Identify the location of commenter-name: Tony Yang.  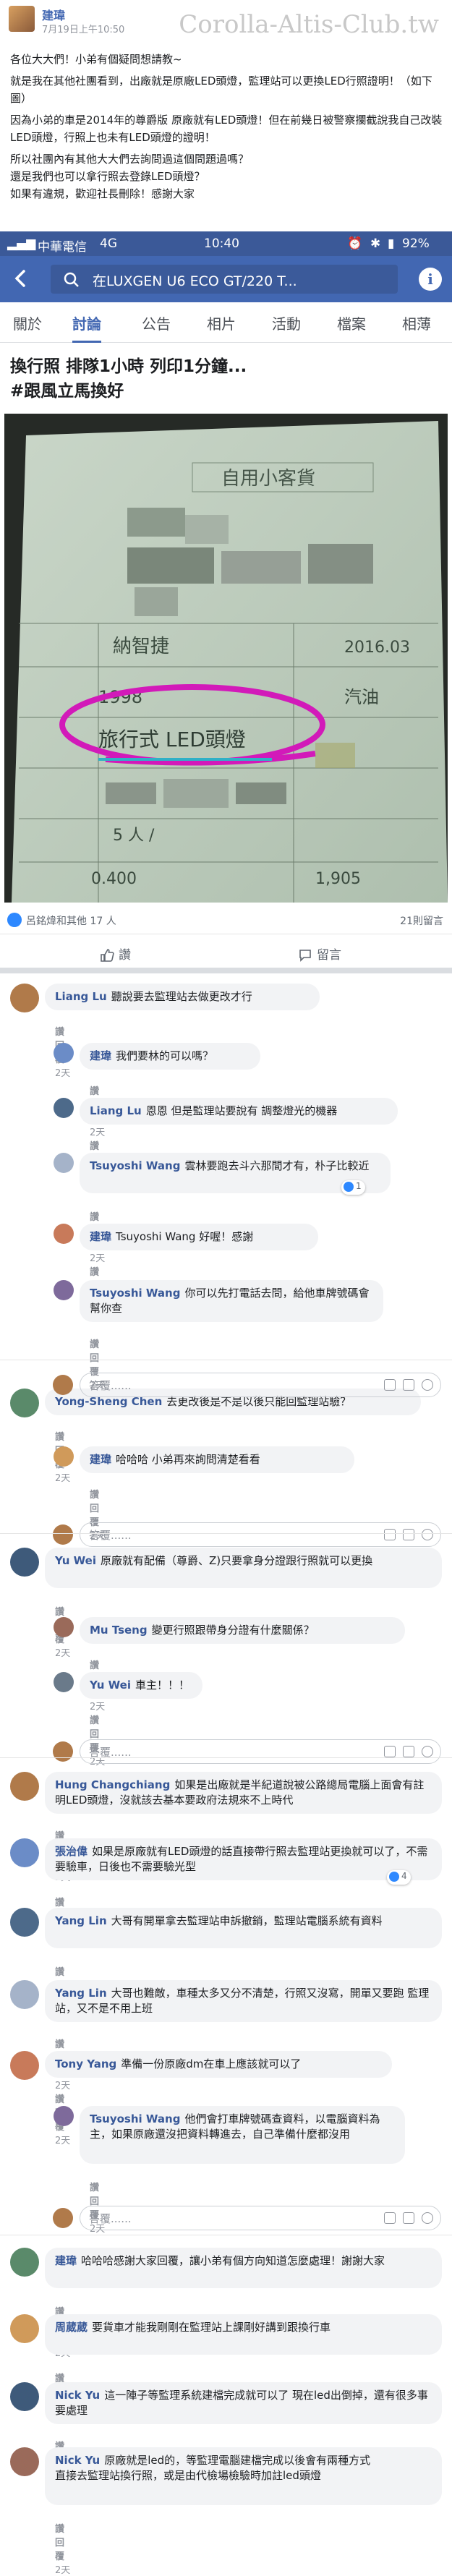
(85, 2063).